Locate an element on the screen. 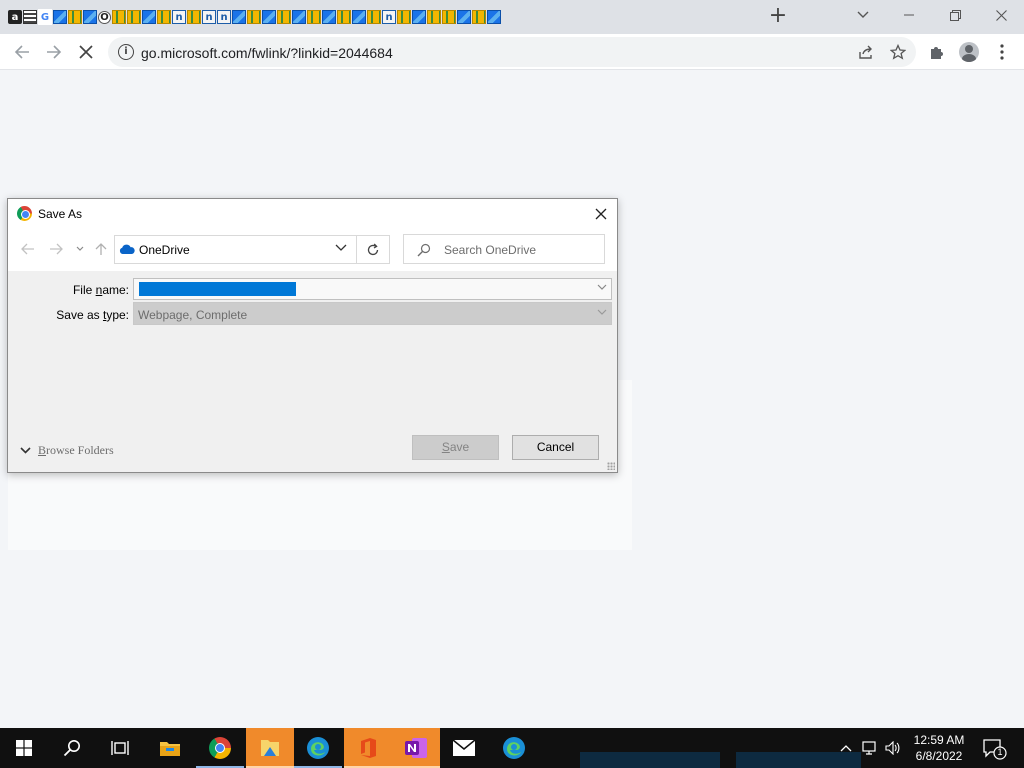 This screenshot has width=1024, height=768. taskbar-search-button is located at coordinates (72, 748).